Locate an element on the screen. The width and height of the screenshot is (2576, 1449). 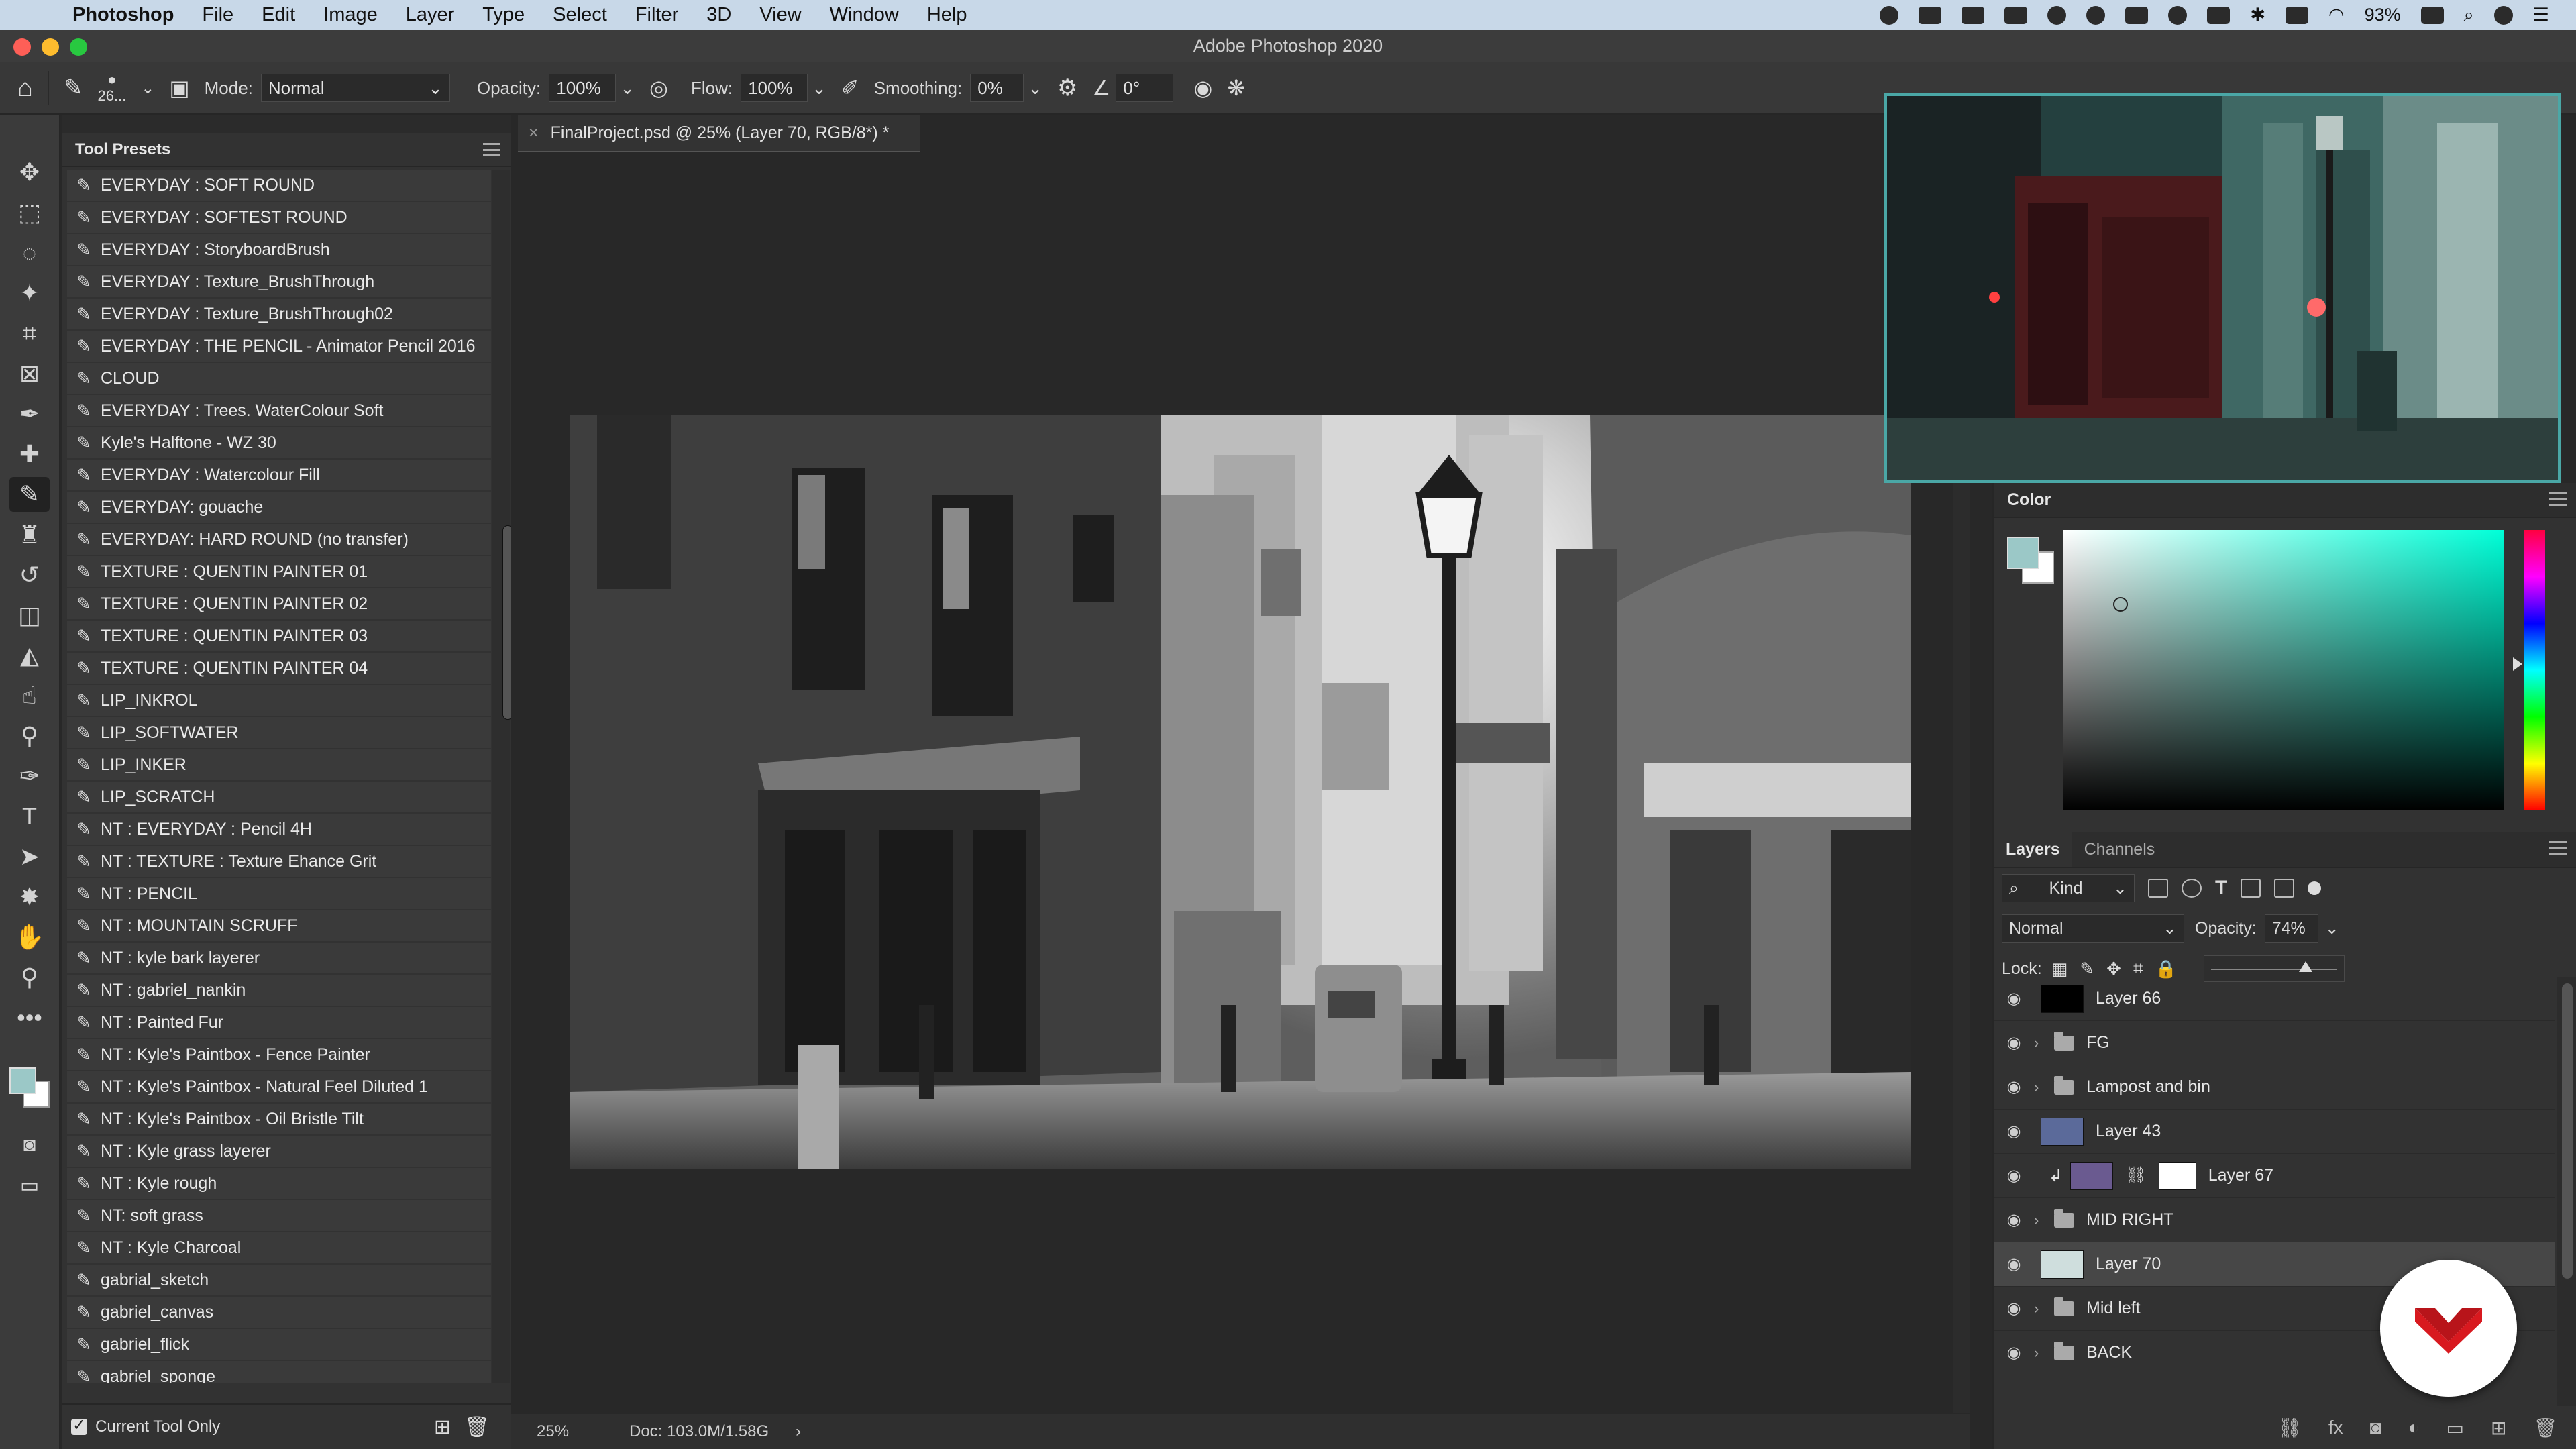
tab-layers: Layers is located at coordinates (2033, 849).